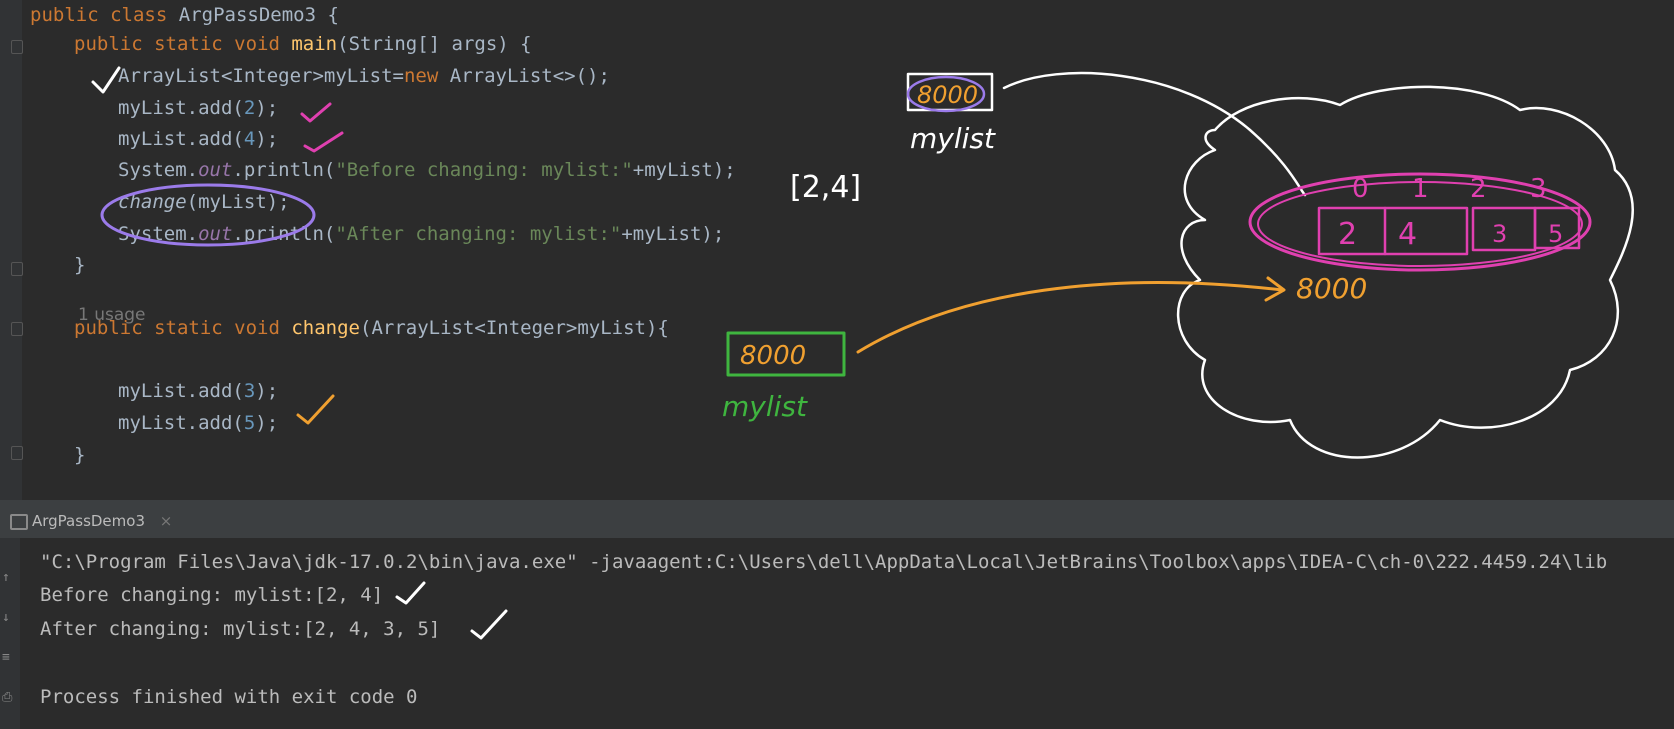 The image size is (1674, 729). What do you see at coordinates (9, 697) in the screenshot?
I see `print-icon: ⎙` at bounding box center [9, 697].